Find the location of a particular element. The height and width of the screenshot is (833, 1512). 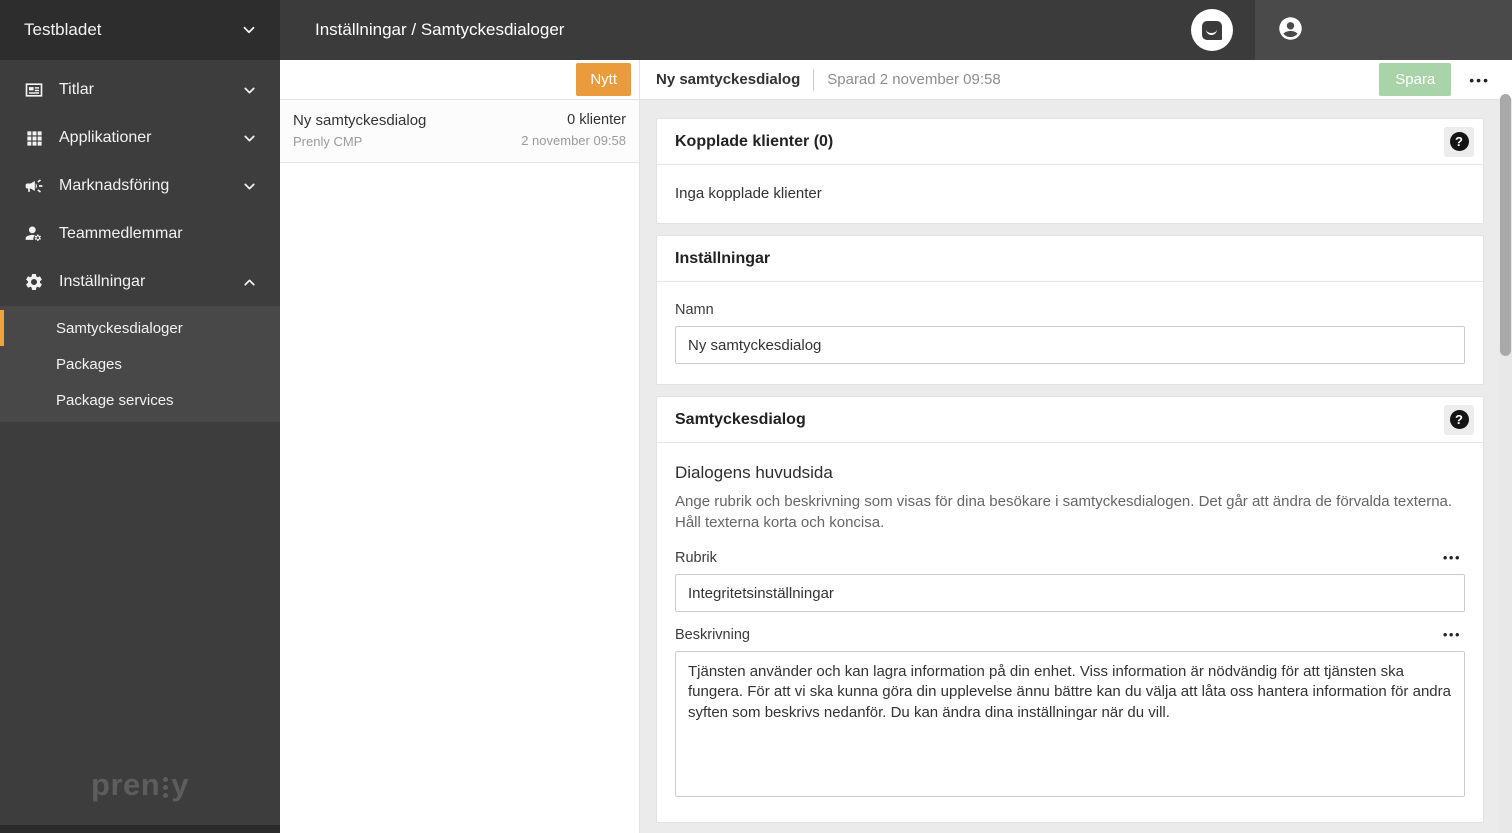

beskrivning-label: Beskrivning is located at coordinates (712, 634).